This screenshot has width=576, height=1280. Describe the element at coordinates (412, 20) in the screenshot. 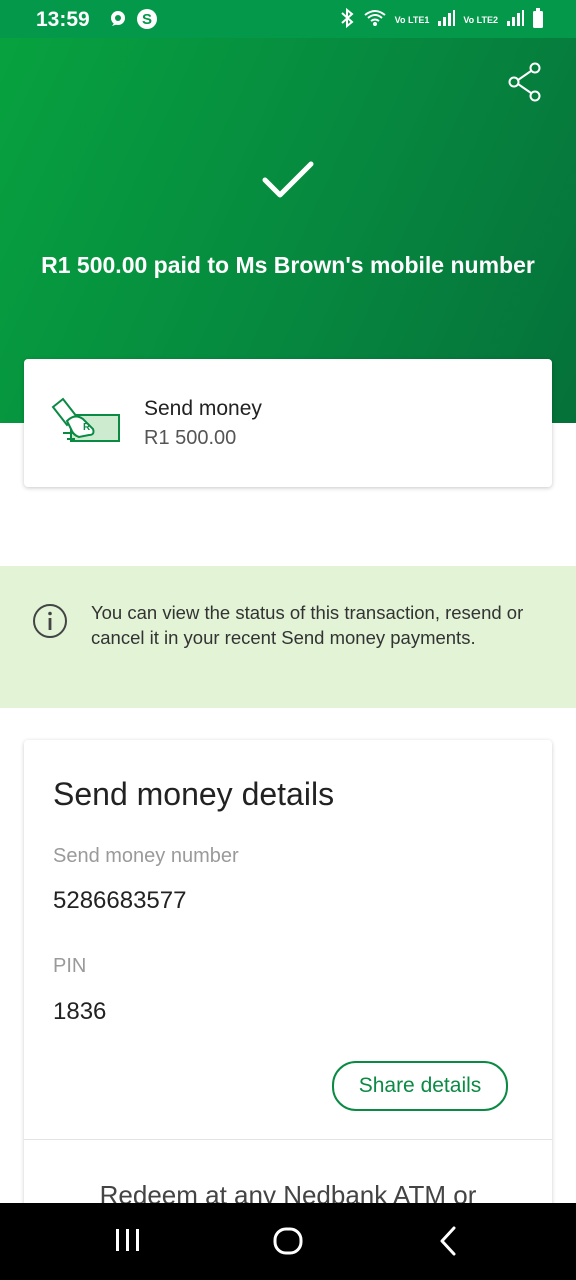

I see `sim1-label: Vo LTE1` at that location.